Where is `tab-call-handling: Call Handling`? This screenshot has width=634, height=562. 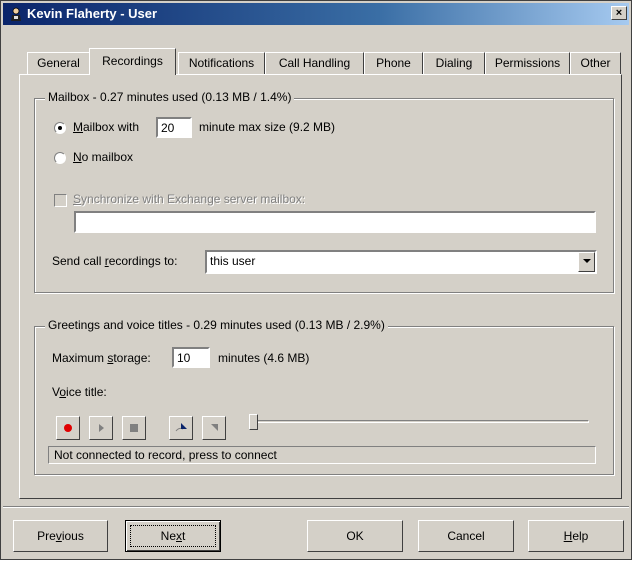 tab-call-handling: Call Handling is located at coordinates (314, 63).